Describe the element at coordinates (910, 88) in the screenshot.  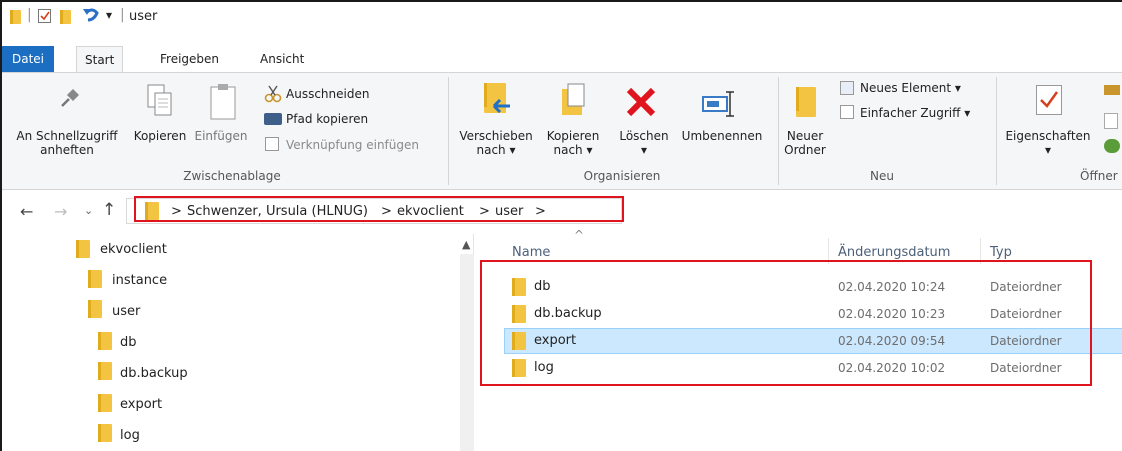
I see `new-item-button: Neues Element ▾` at that location.